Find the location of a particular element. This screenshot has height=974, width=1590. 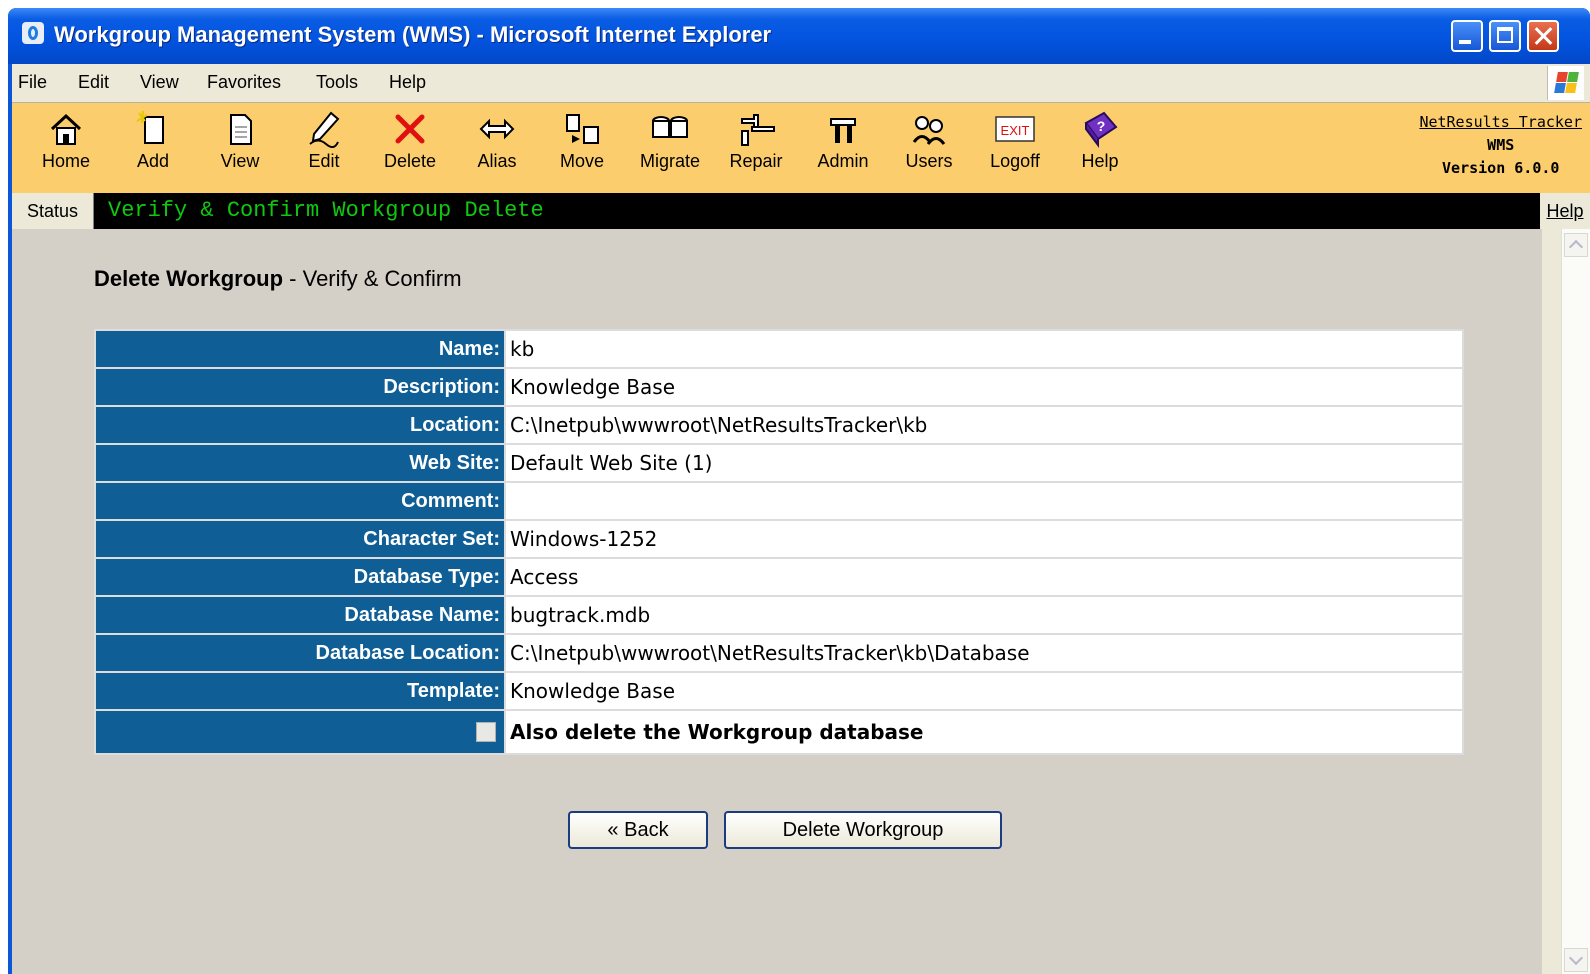

toolbar-alias: Alias is located at coordinates (497, 140).